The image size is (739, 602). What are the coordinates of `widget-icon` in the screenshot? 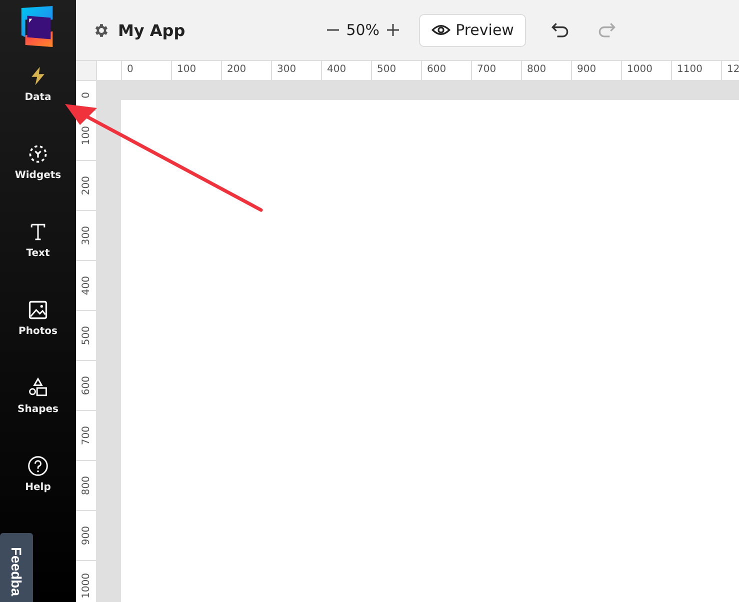 It's located at (38, 154).